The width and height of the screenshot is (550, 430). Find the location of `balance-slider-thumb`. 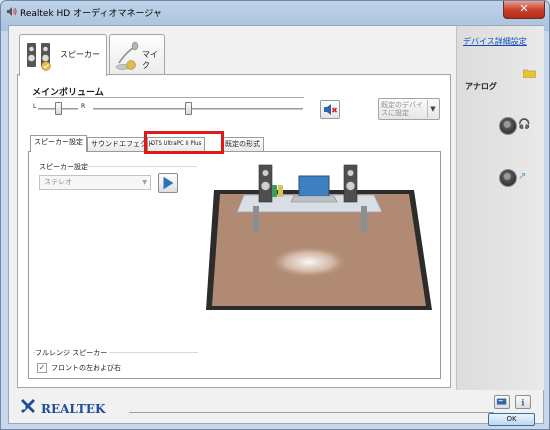

balance-slider-thumb is located at coordinates (58, 108).